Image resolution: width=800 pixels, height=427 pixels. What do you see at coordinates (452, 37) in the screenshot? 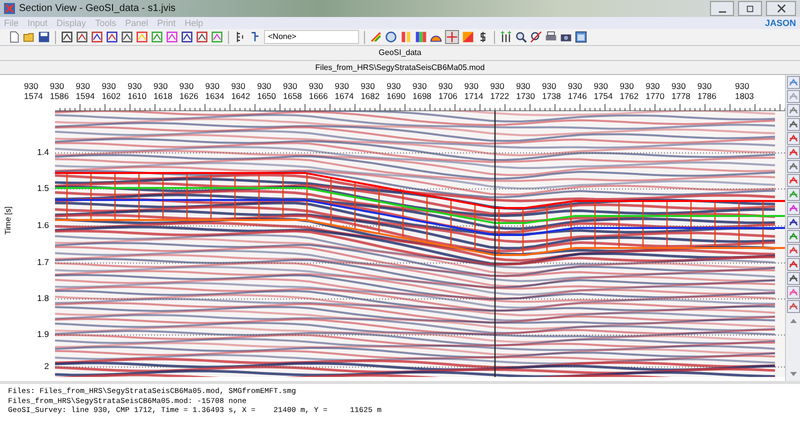
I see `crosshair-icon` at bounding box center [452, 37].